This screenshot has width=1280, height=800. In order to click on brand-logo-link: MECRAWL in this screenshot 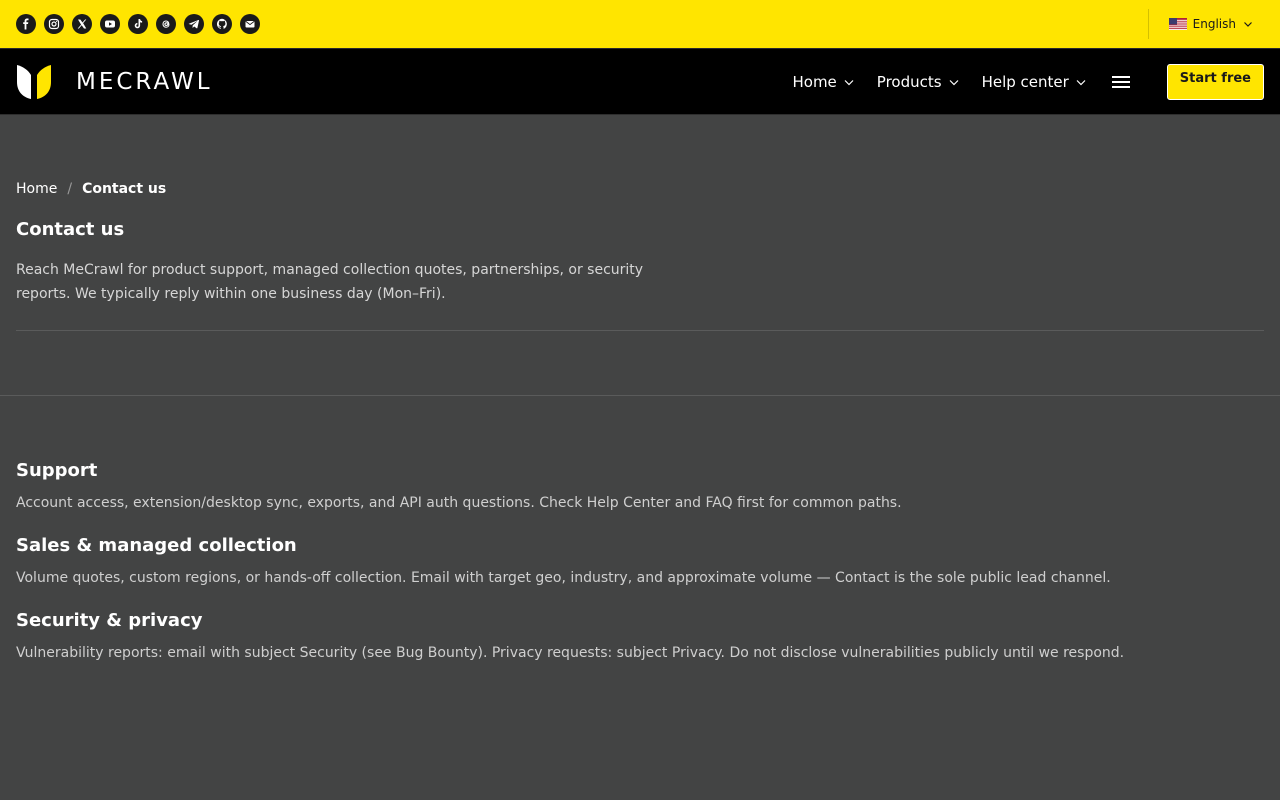, I will do `click(114, 82)`.